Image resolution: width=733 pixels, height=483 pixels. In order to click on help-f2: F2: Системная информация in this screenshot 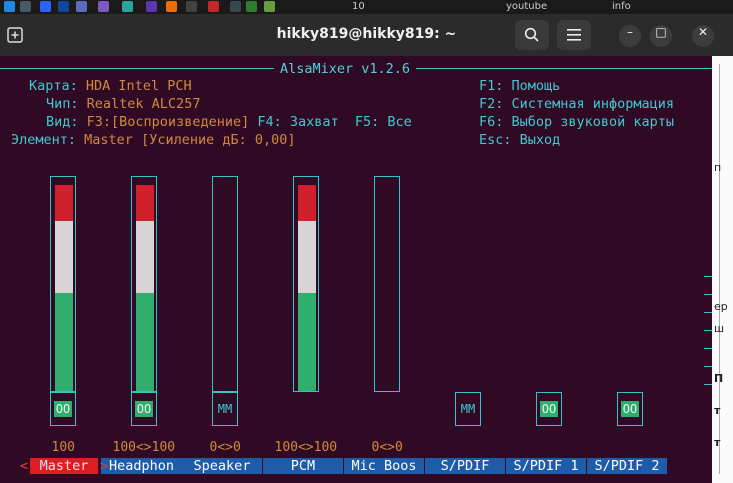, I will do `click(577, 104)`.